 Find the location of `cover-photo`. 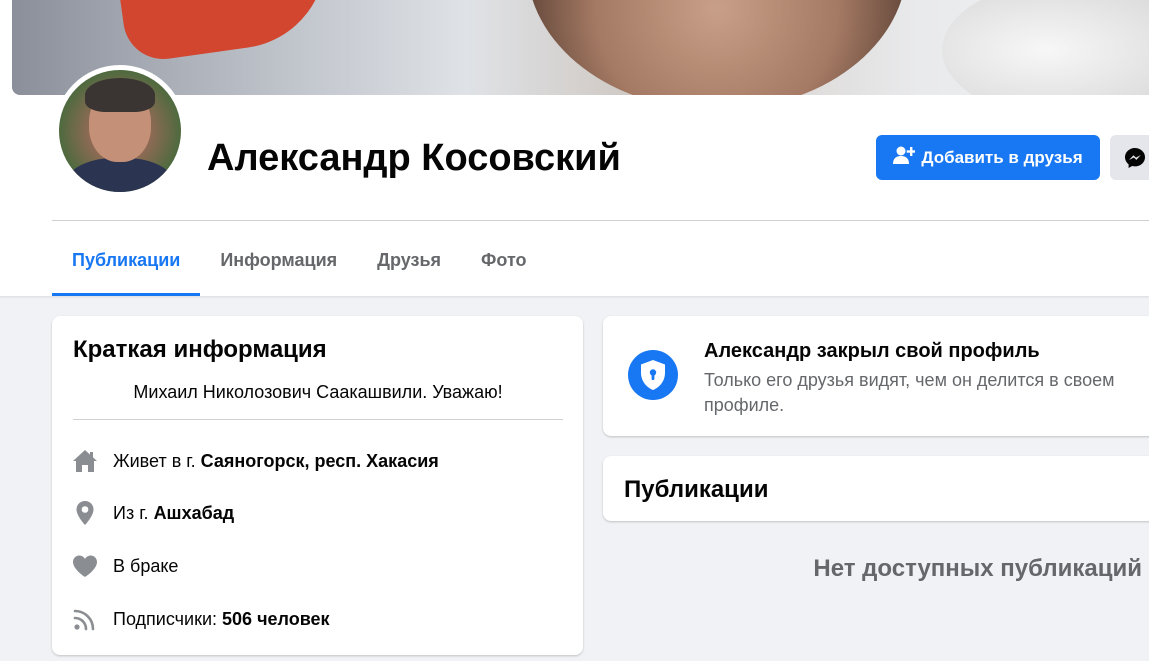

cover-photo is located at coordinates (580, 47).